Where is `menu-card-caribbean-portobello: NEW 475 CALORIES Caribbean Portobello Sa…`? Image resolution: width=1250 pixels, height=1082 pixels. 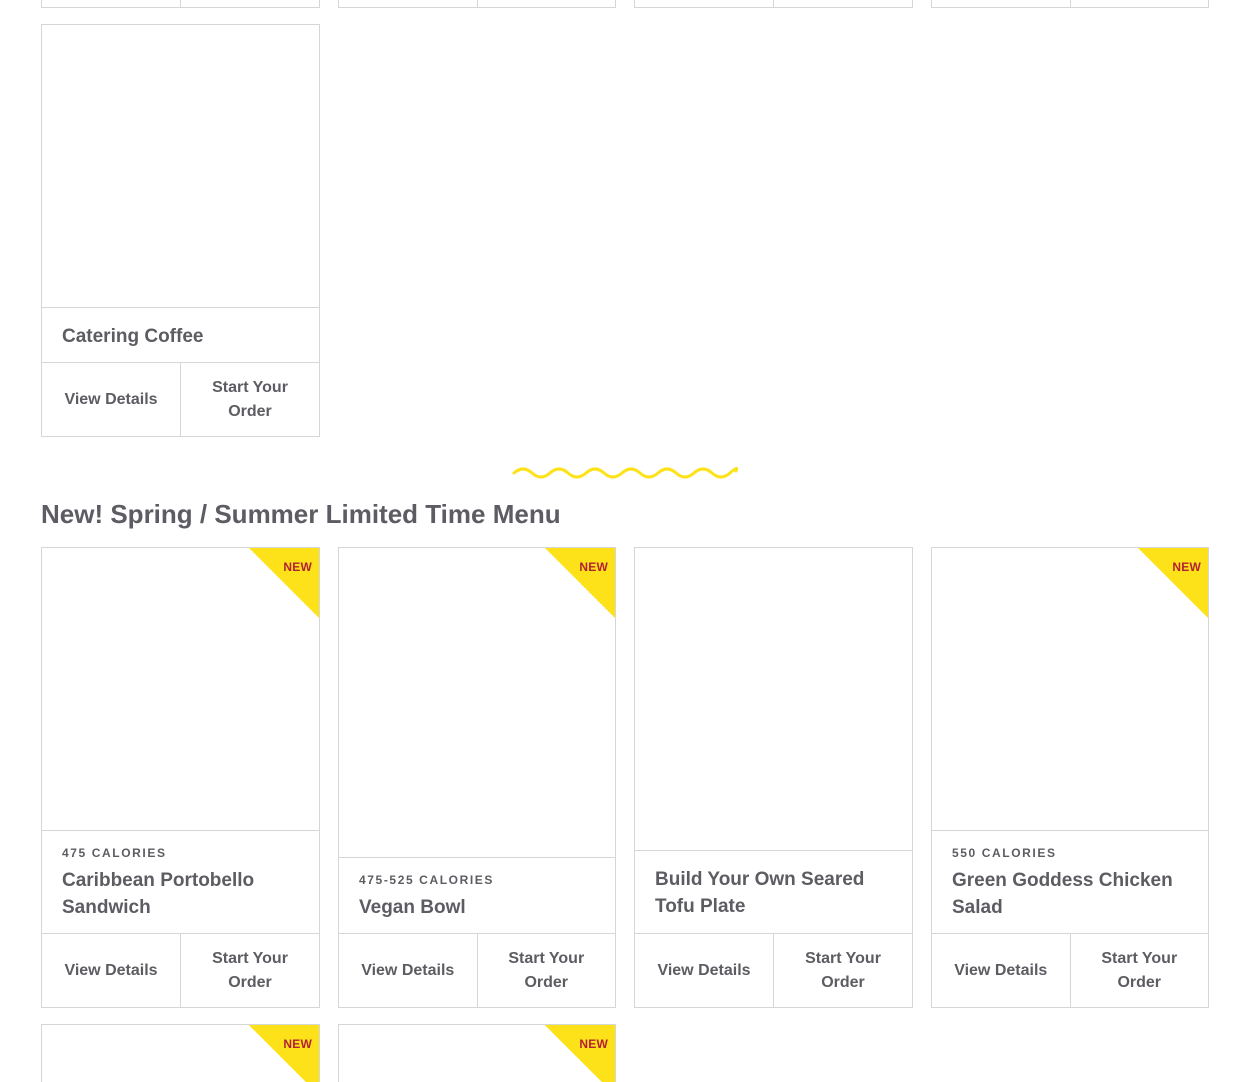
menu-card-caribbean-portobello: NEW 475 CALORIES Caribbean Portobello Sa… is located at coordinates (180, 777).